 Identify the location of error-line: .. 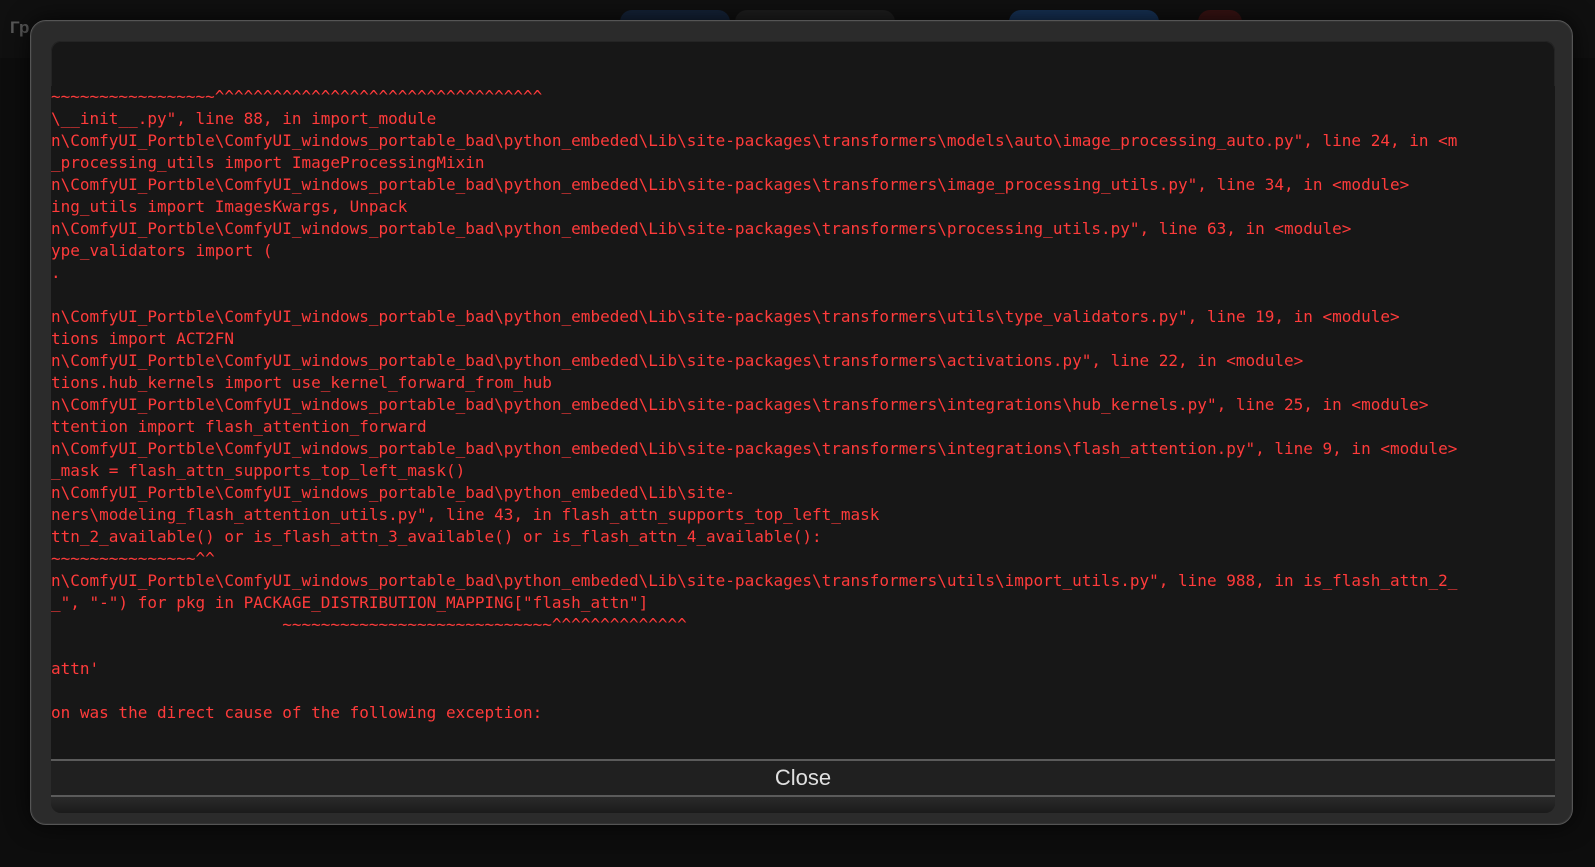
(56, 272).